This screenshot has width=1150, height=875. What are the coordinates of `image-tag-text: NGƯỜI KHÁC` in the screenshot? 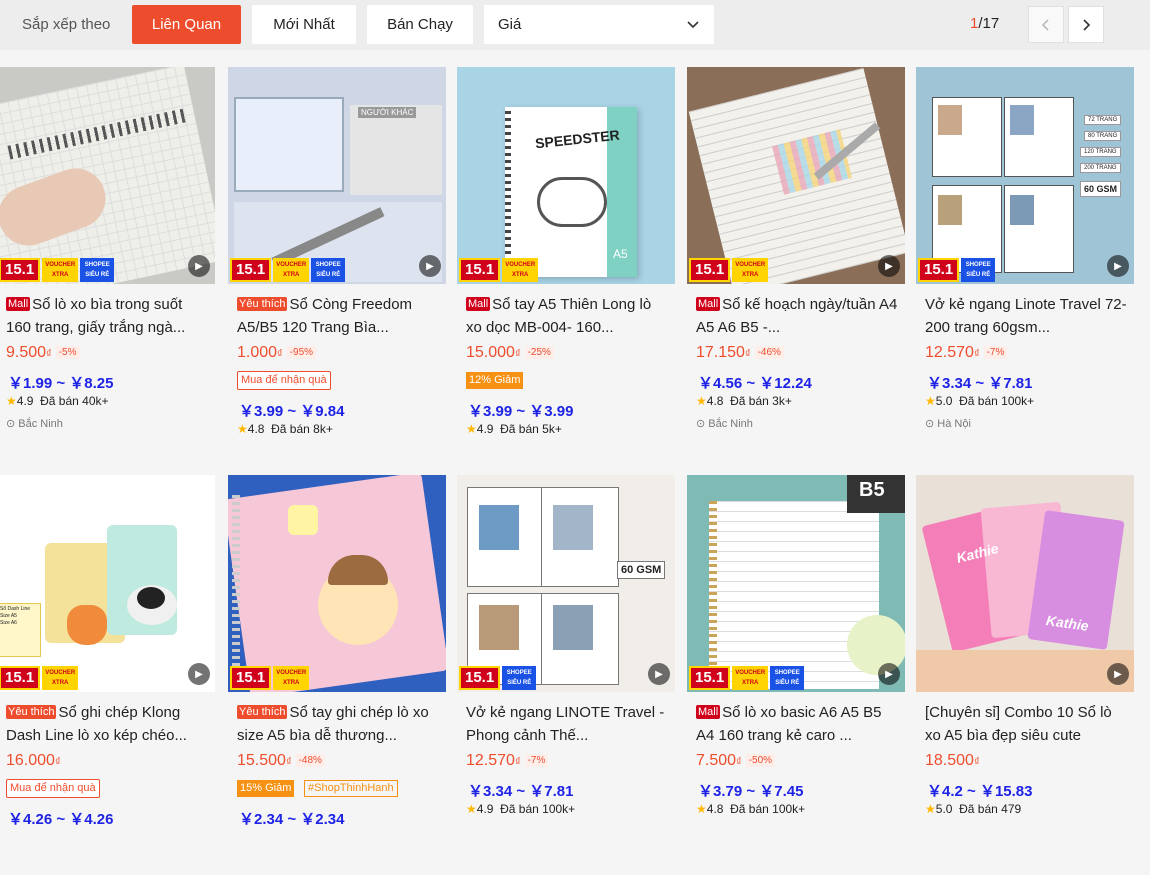 It's located at (387, 112).